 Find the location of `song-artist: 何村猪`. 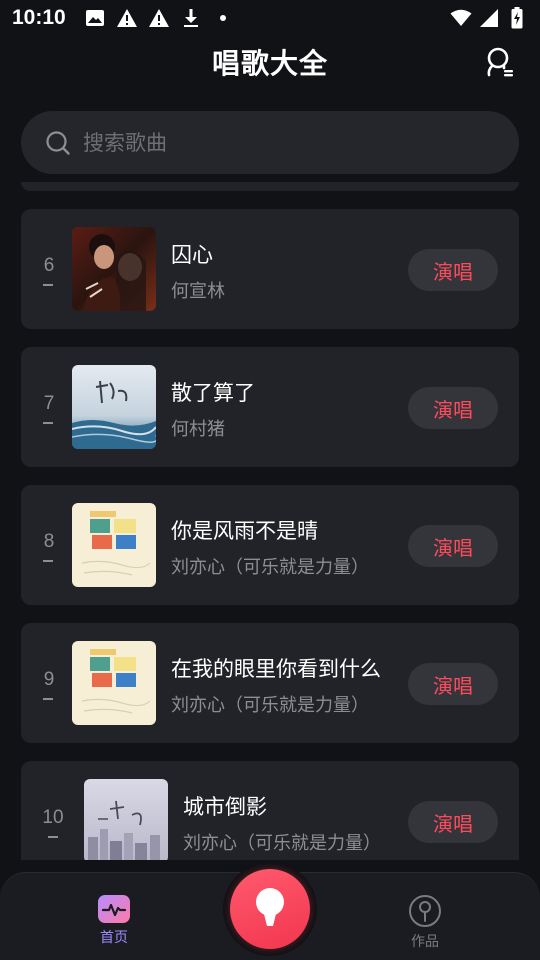

song-artist: 何村猪 is located at coordinates (198, 429).